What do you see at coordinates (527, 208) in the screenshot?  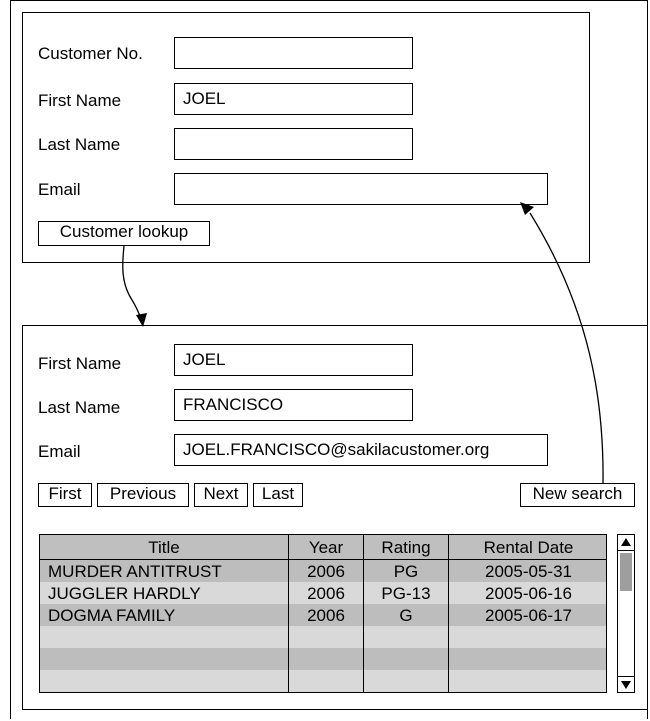 I see `arrowhead-up-icon` at bounding box center [527, 208].